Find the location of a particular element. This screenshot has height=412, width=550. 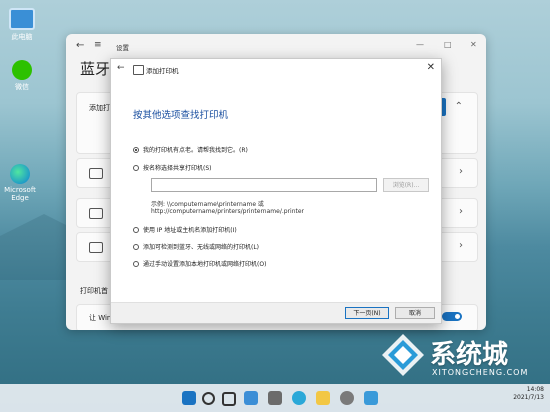

close-button: ✕ is located at coordinates (473, 44).